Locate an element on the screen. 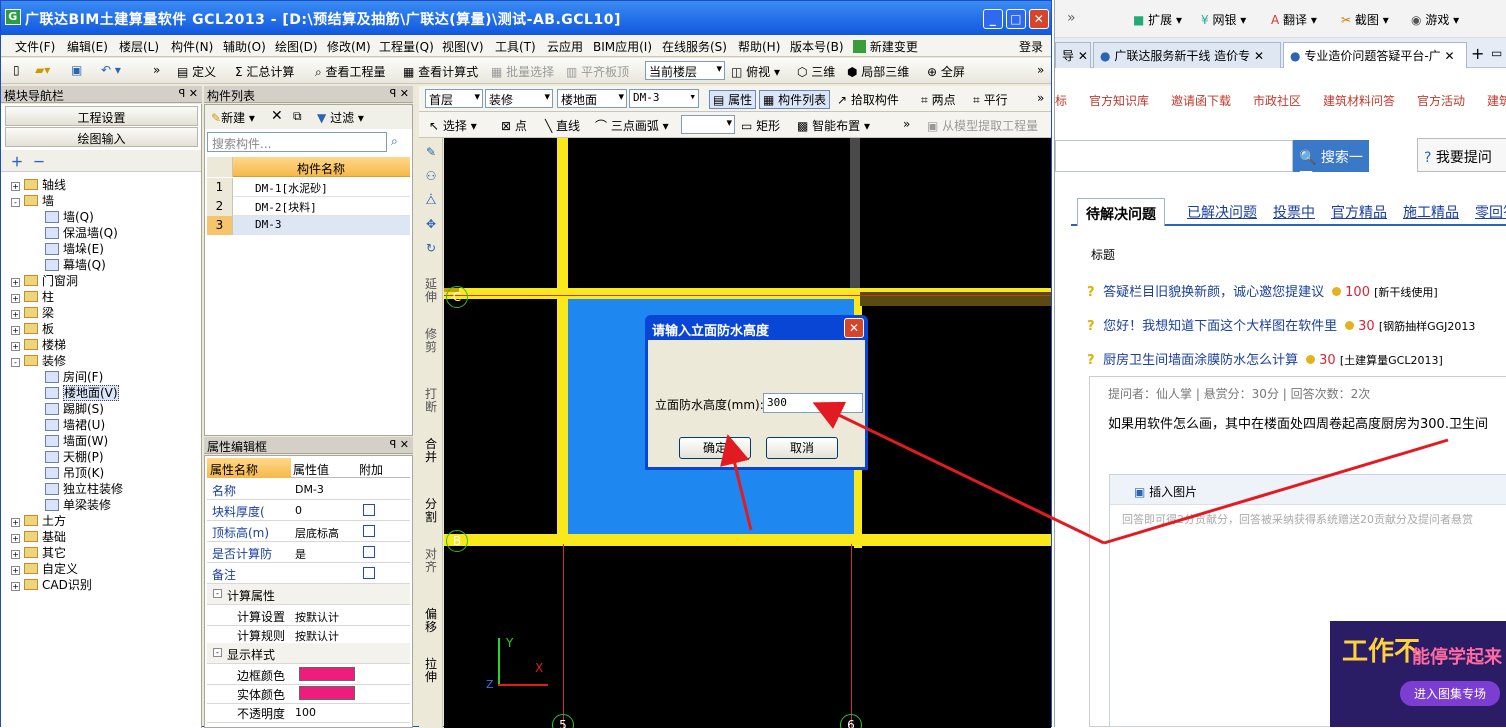 The height and width of the screenshot is (728, 1506). property-toggle-button: ▤ 属性 is located at coordinates (733, 99).